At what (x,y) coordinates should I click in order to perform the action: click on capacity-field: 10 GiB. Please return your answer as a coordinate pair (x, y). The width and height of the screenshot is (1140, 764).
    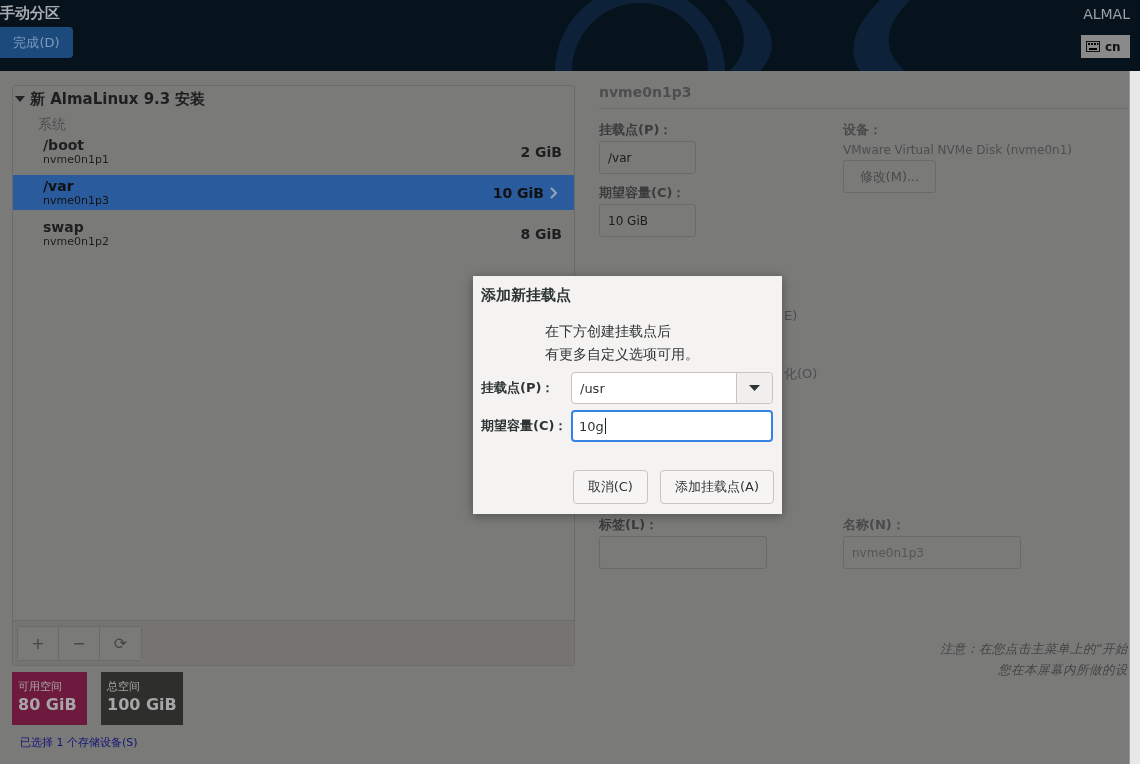
    Looking at the image, I should click on (647, 220).